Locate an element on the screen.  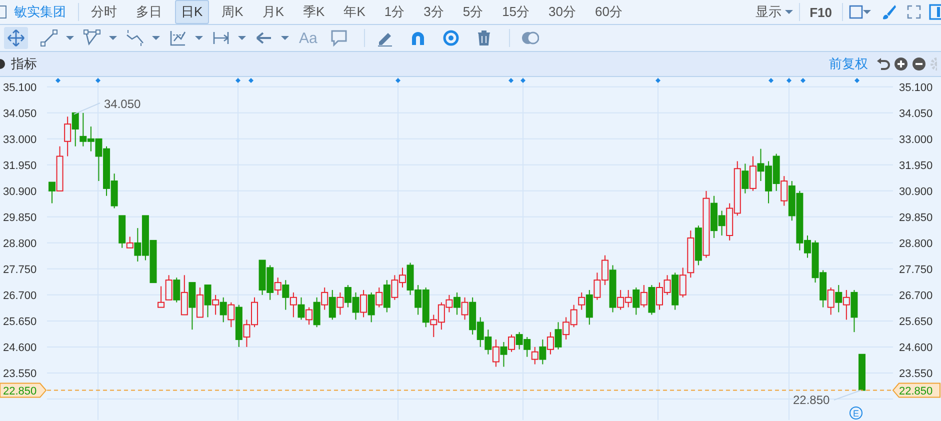
brush-icon is located at coordinates (889, 12).